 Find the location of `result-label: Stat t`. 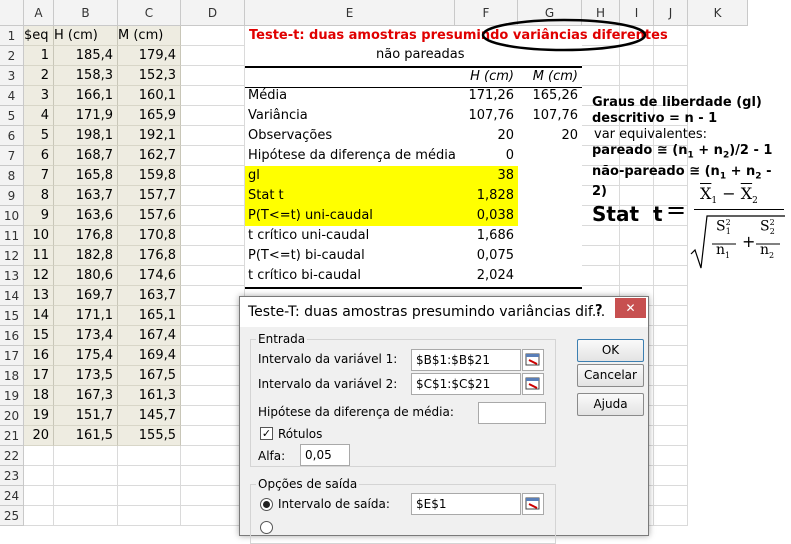

result-label: Stat t is located at coordinates (350, 196).